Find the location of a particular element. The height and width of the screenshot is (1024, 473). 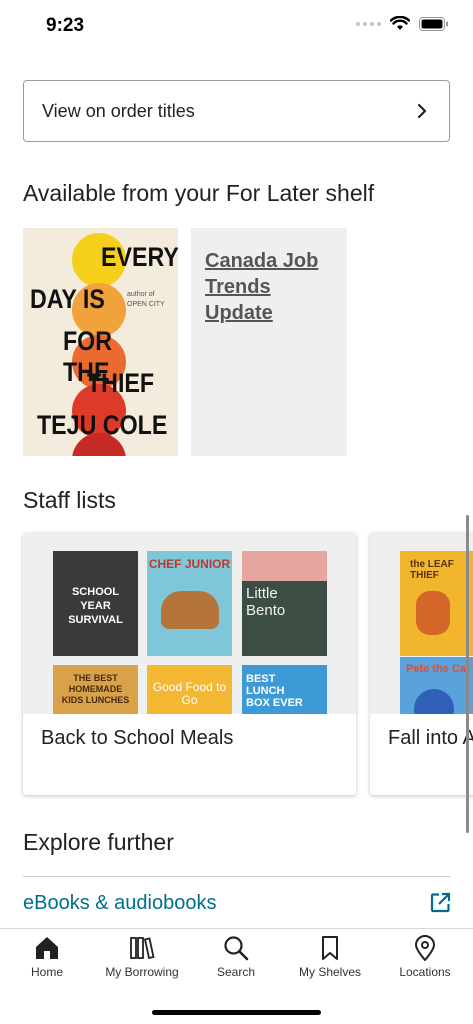

divider is located at coordinates (236, 876).